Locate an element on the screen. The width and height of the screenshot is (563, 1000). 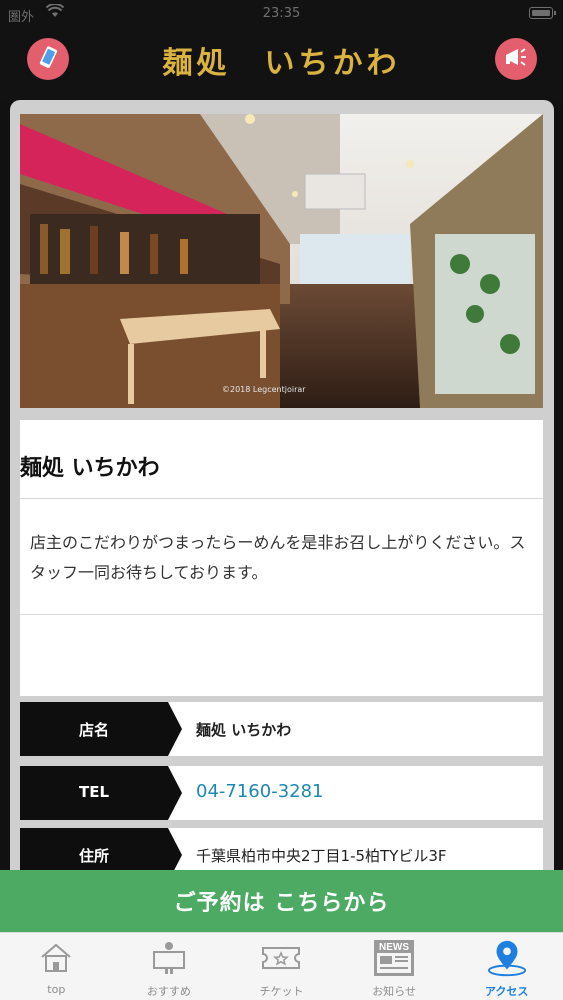
detail-label: 住所 is located at coordinates (93, 856).